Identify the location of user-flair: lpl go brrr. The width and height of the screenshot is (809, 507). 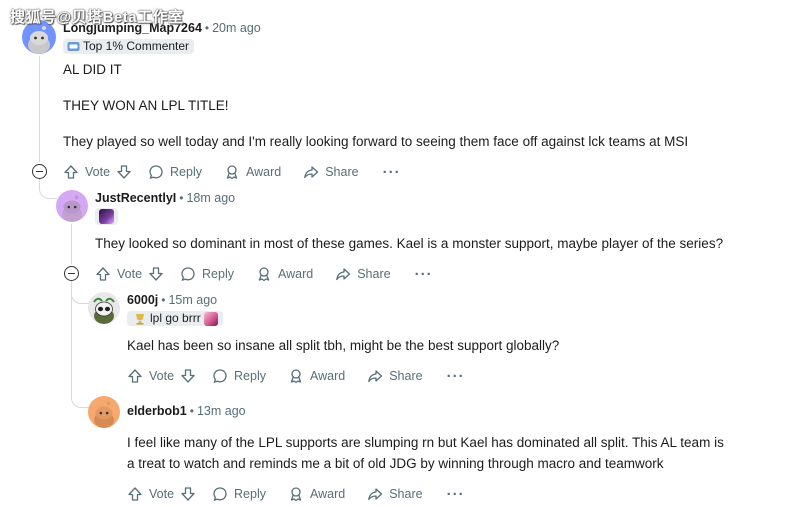
(175, 318).